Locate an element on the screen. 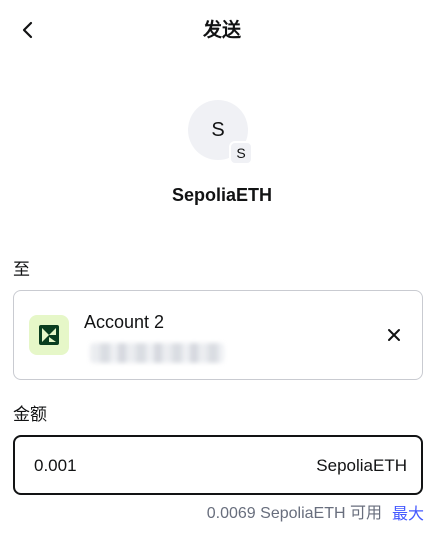  amount-label: 金额 is located at coordinates (30, 415).